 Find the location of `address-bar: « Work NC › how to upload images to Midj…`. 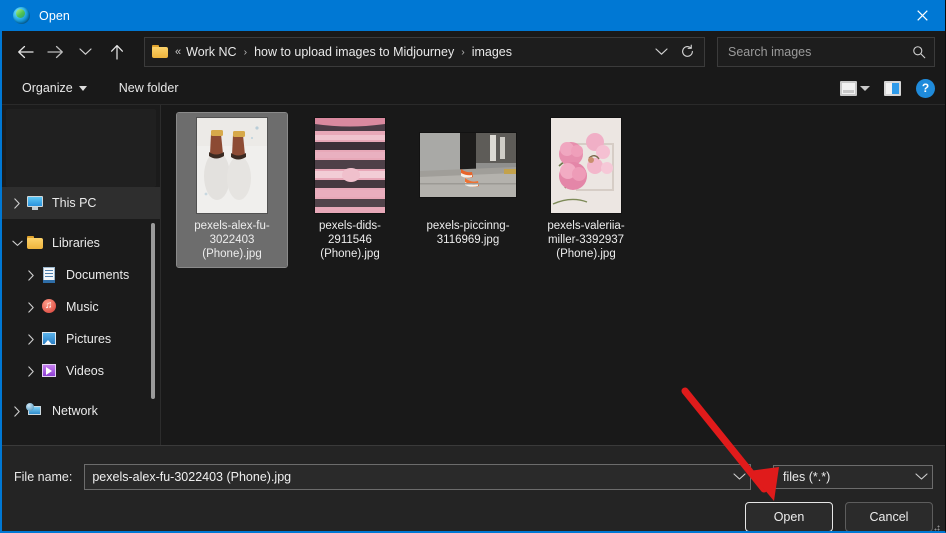

address-bar: « Work NC › how to upload images to Midj… is located at coordinates (424, 51).